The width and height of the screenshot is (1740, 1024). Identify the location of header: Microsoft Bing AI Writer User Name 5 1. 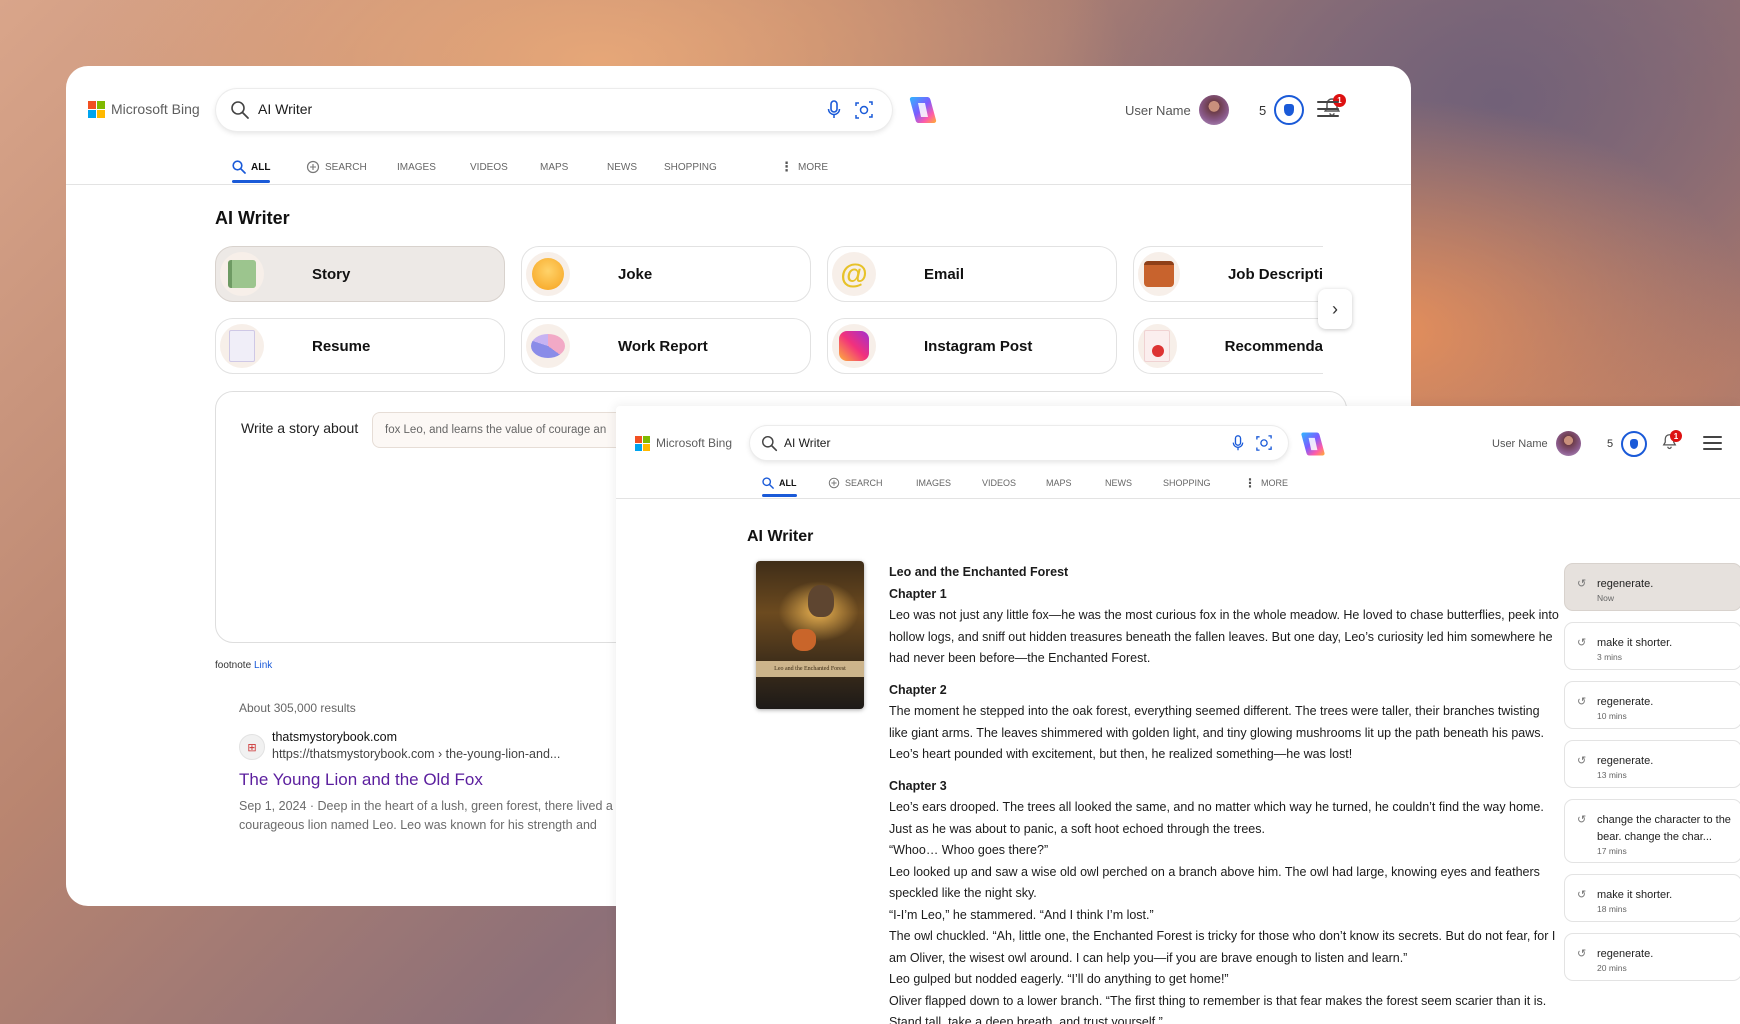
(1178, 443).